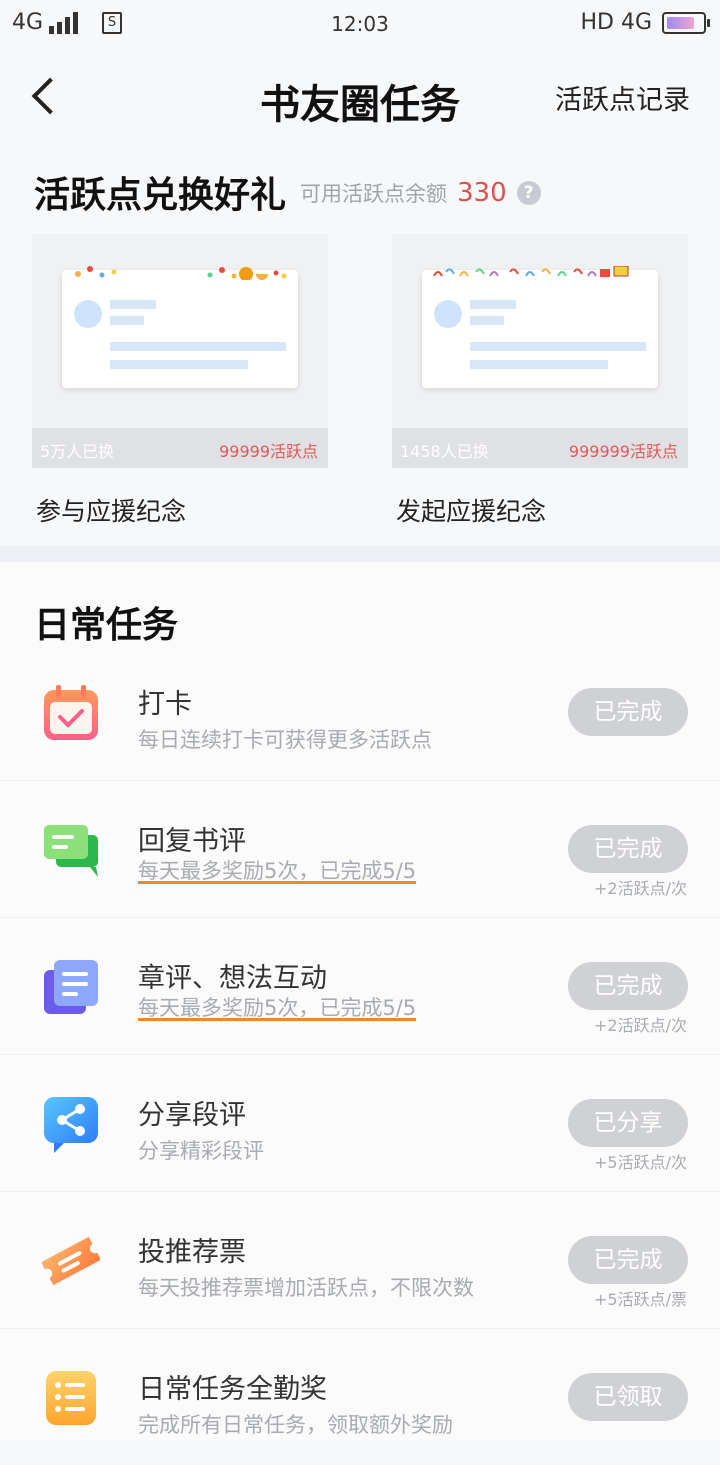 The image size is (720, 1465). What do you see at coordinates (165, 704) in the screenshot?
I see `task-name: 打卡` at bounding box center [165, 704].